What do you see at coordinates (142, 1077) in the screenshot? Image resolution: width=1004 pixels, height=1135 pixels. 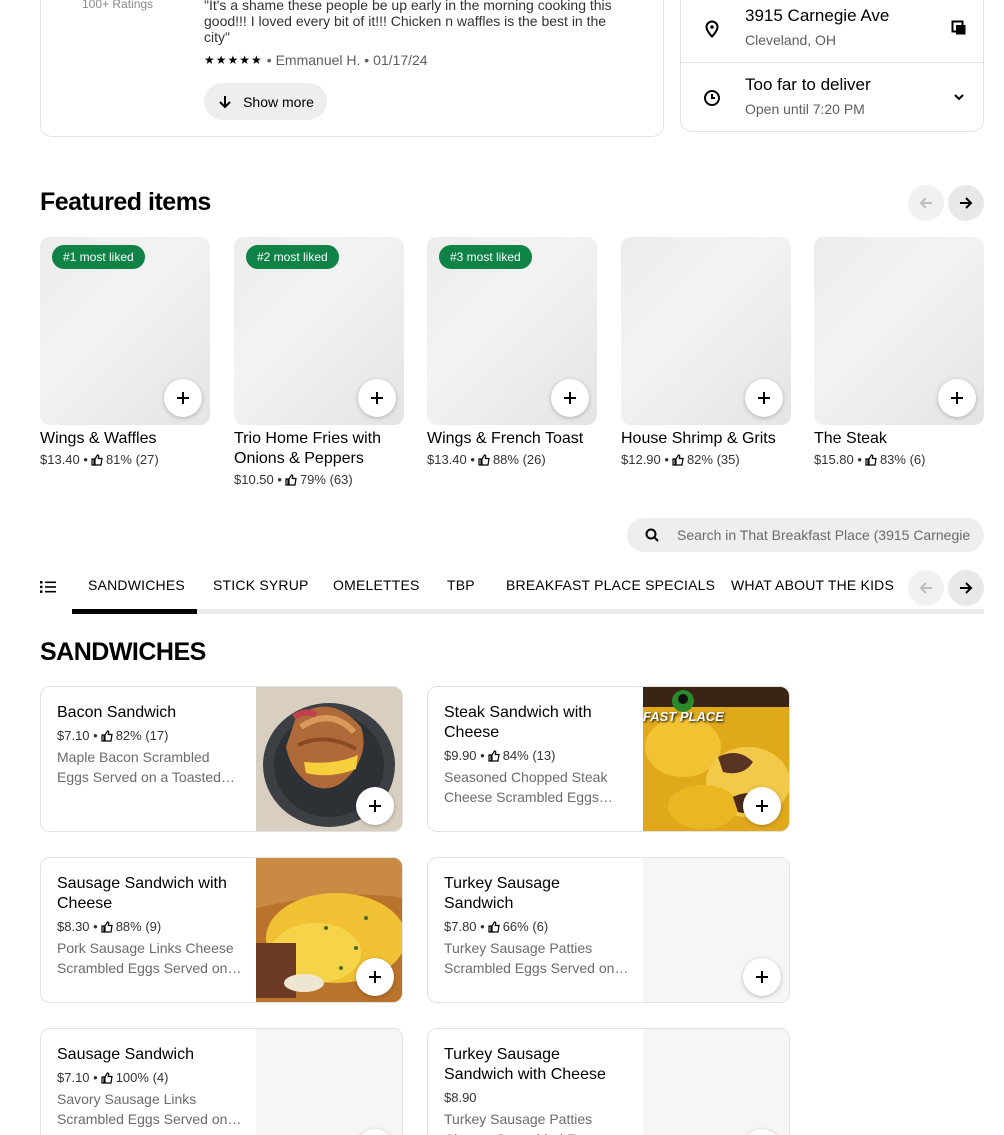 I see `item-rating: 100% (4)` at bounding box center [142, 1077].